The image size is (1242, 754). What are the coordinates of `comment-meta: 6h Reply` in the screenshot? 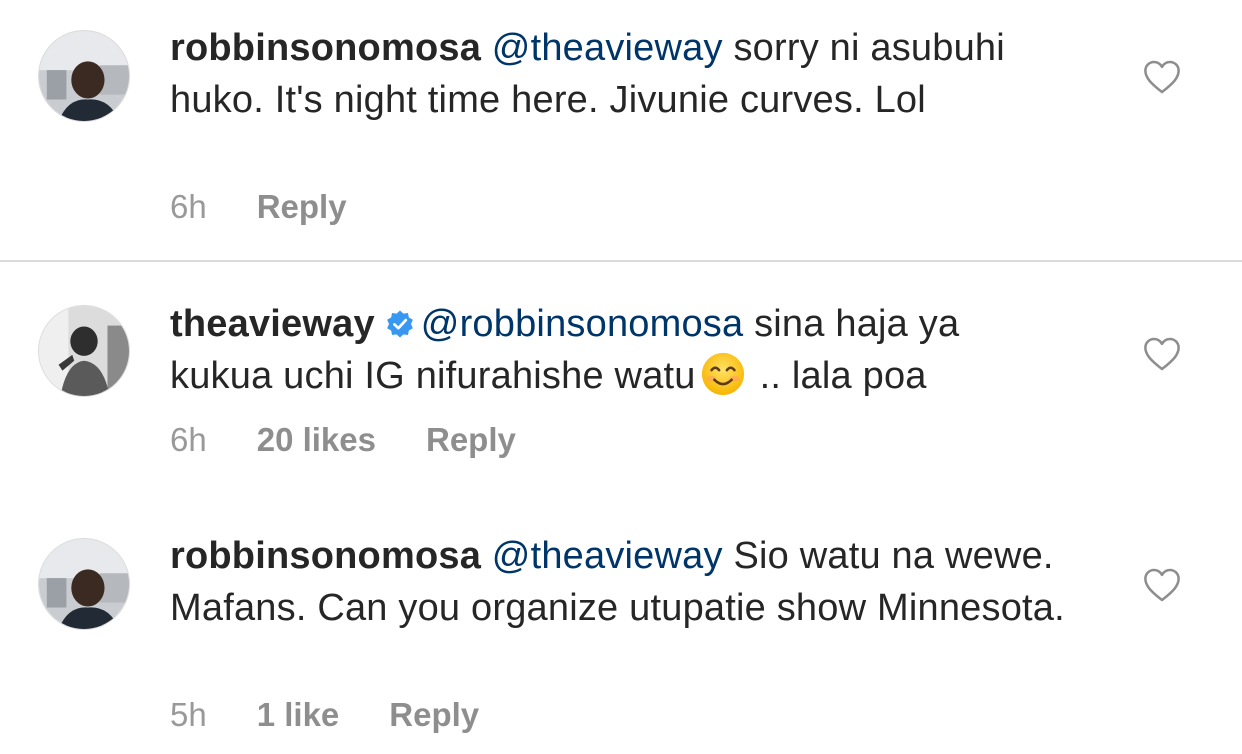 It's located at (258, 207).